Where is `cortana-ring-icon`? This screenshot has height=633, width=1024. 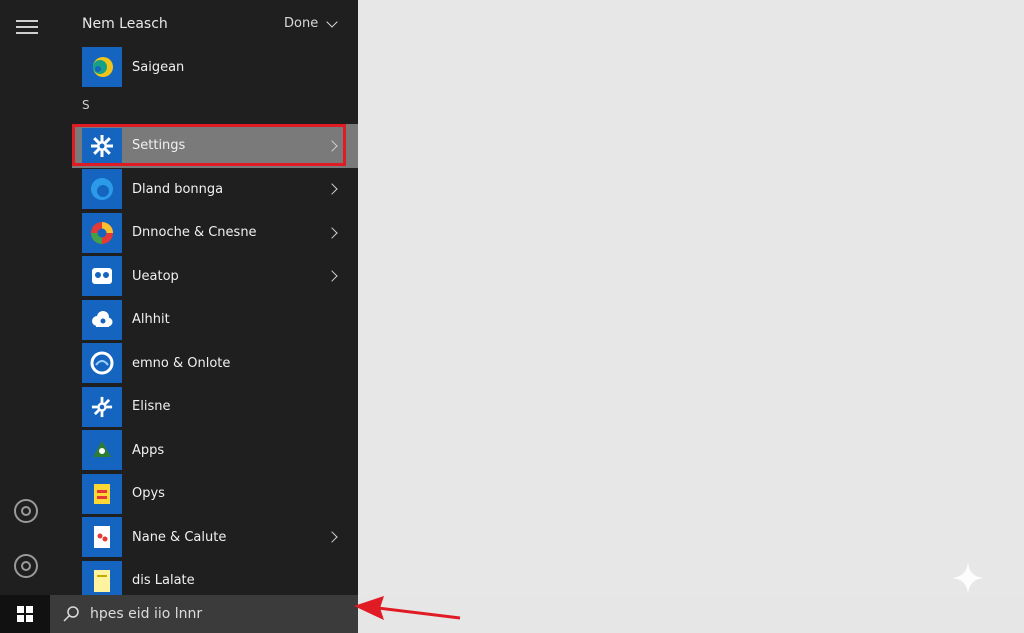 cortana-ring-icon is located at coordinates (102, 363).